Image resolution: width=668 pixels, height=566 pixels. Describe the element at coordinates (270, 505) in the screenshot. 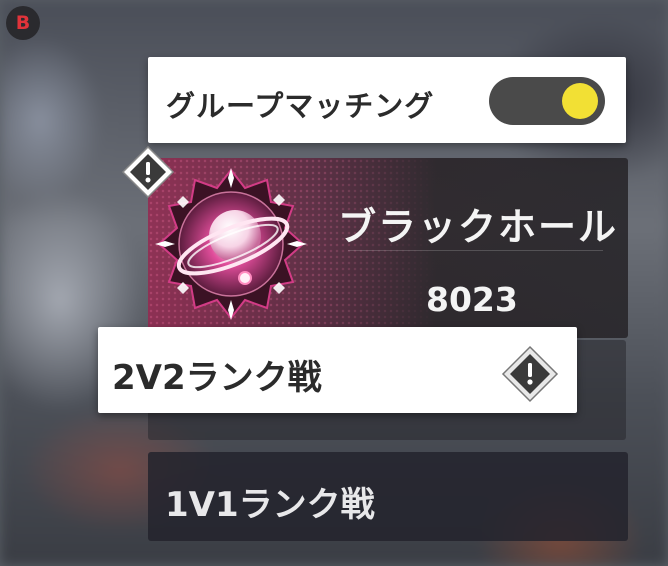

I see `mode-1v1-label: 1V1ランク戦` at that location.